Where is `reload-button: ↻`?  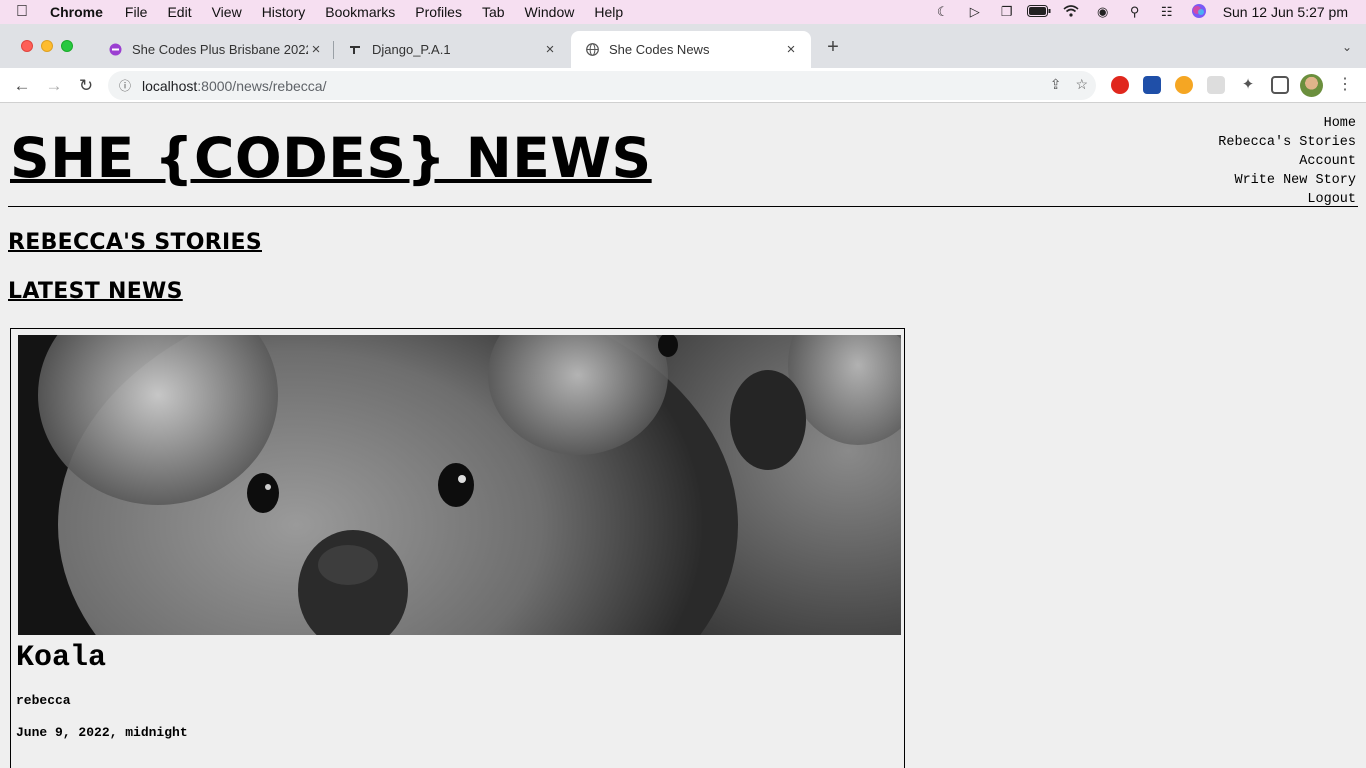
reload-button: ↻ is located at coordinates (86, 86).